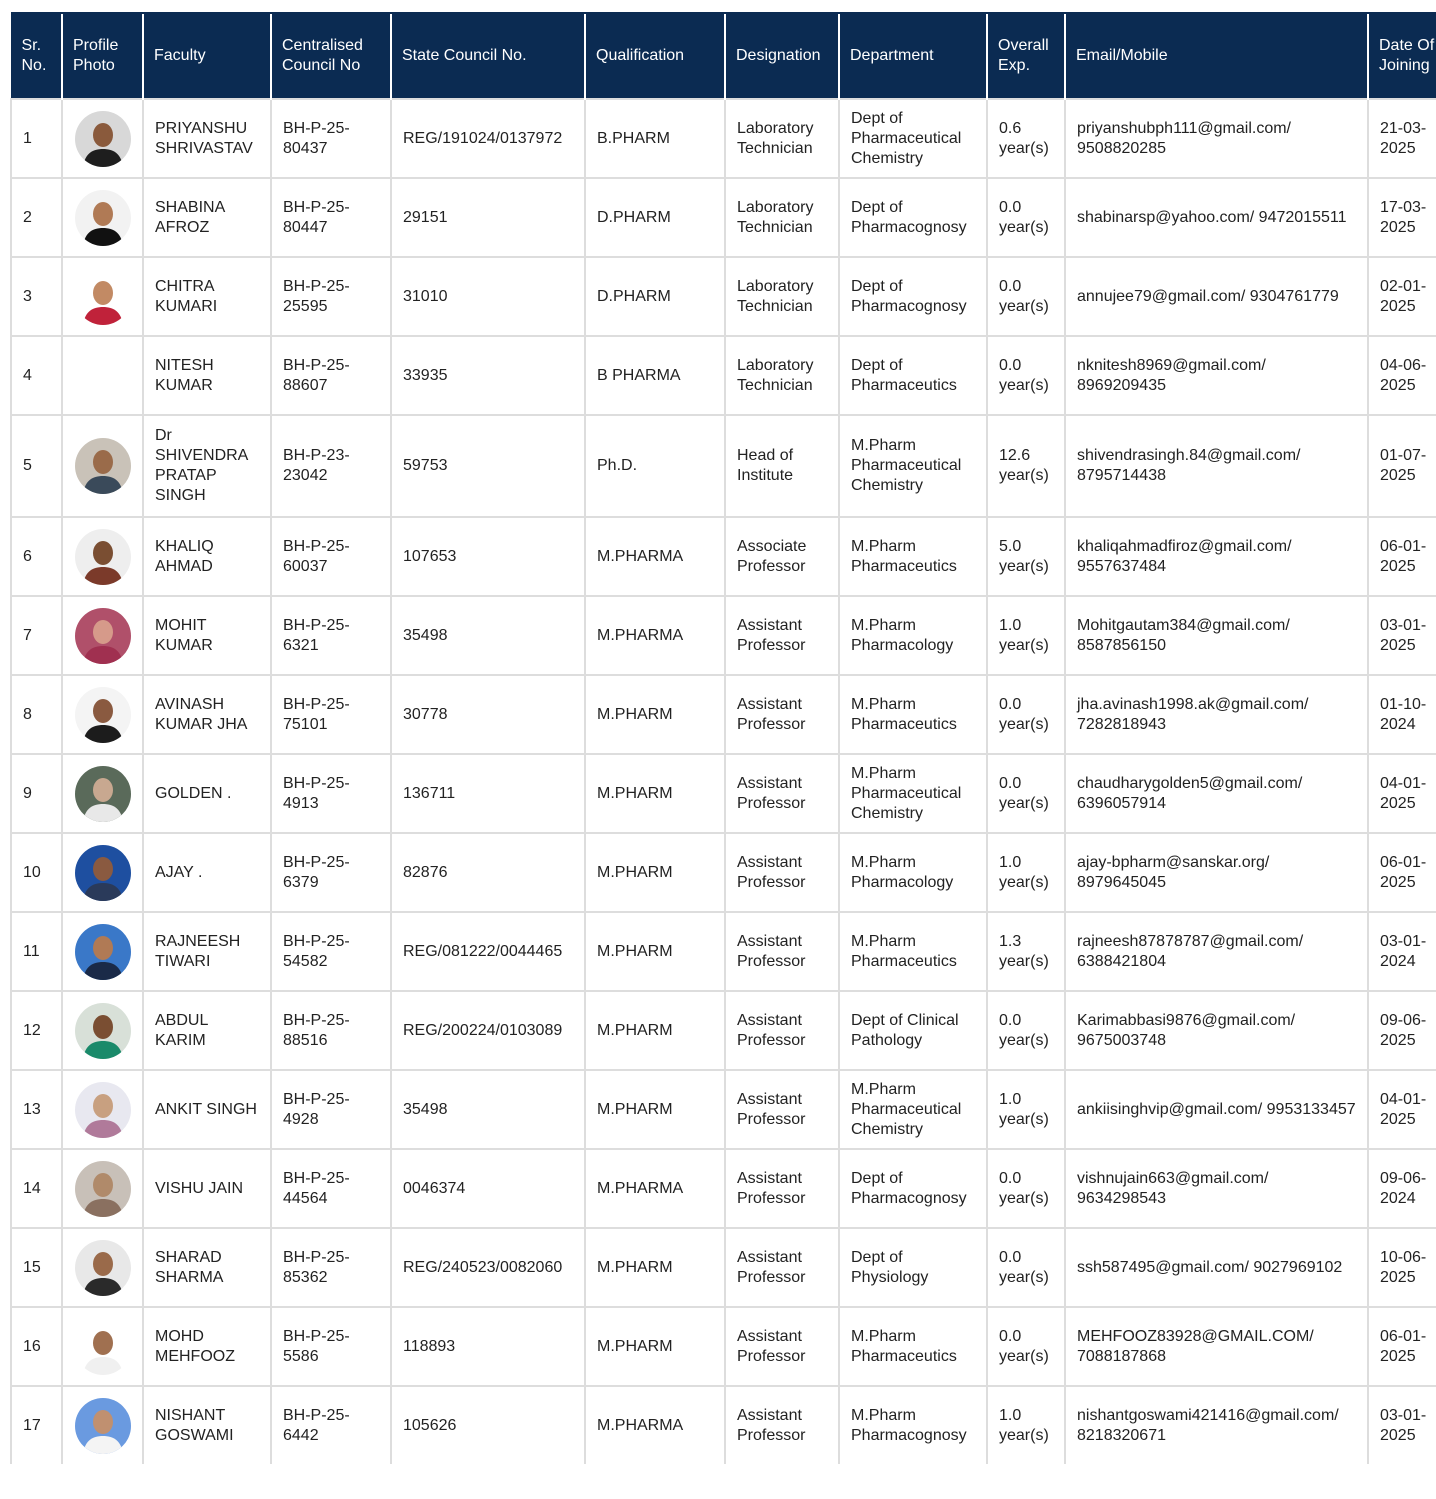  What do you see at coordinates (36, 466) in the screenshot?
I see `cell-sr-no: 5` at bounding box center [36, 466].